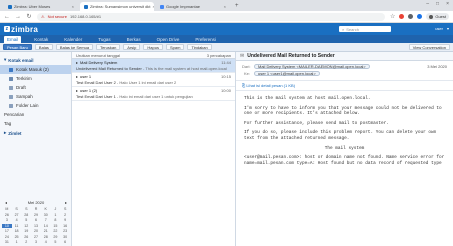  Describe the element at coordinates (7, 17) in the screenshot. I see `back-icon: ←` at that location.